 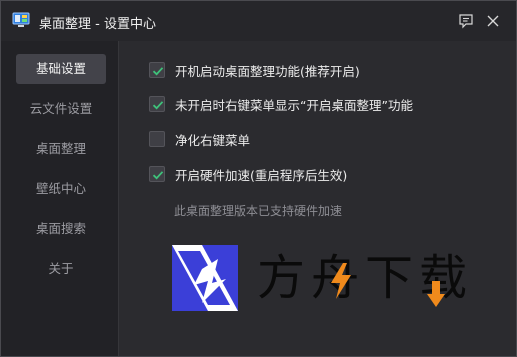 I want to click on title-bar: 桌面整理 - 设置中心, so click(x=258, y=21).